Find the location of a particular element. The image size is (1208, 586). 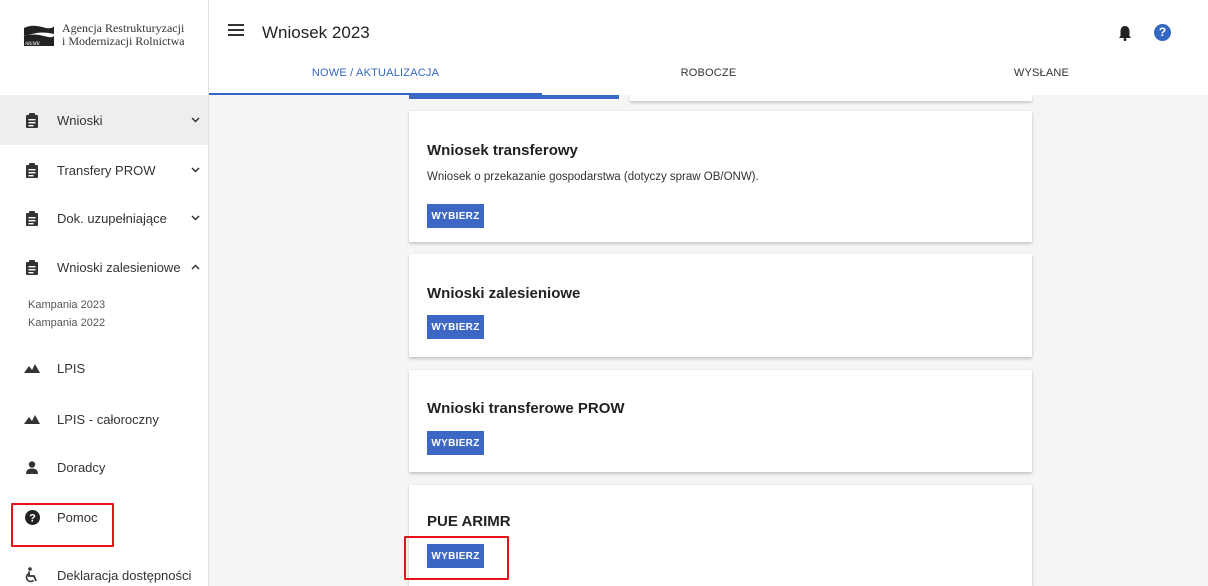

tab-wyslane: WYSŁANE is located at coordinates (1041, 81).